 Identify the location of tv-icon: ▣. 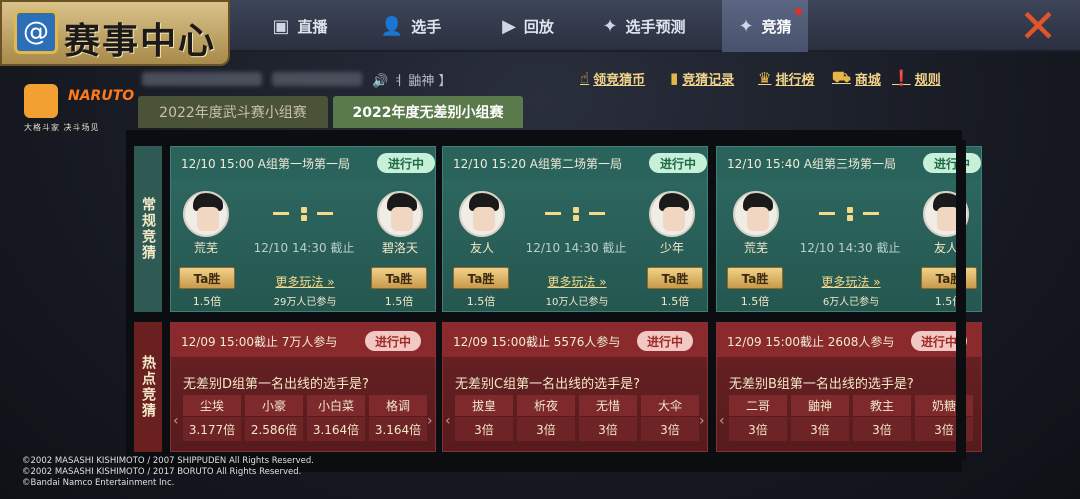
(281, 26).